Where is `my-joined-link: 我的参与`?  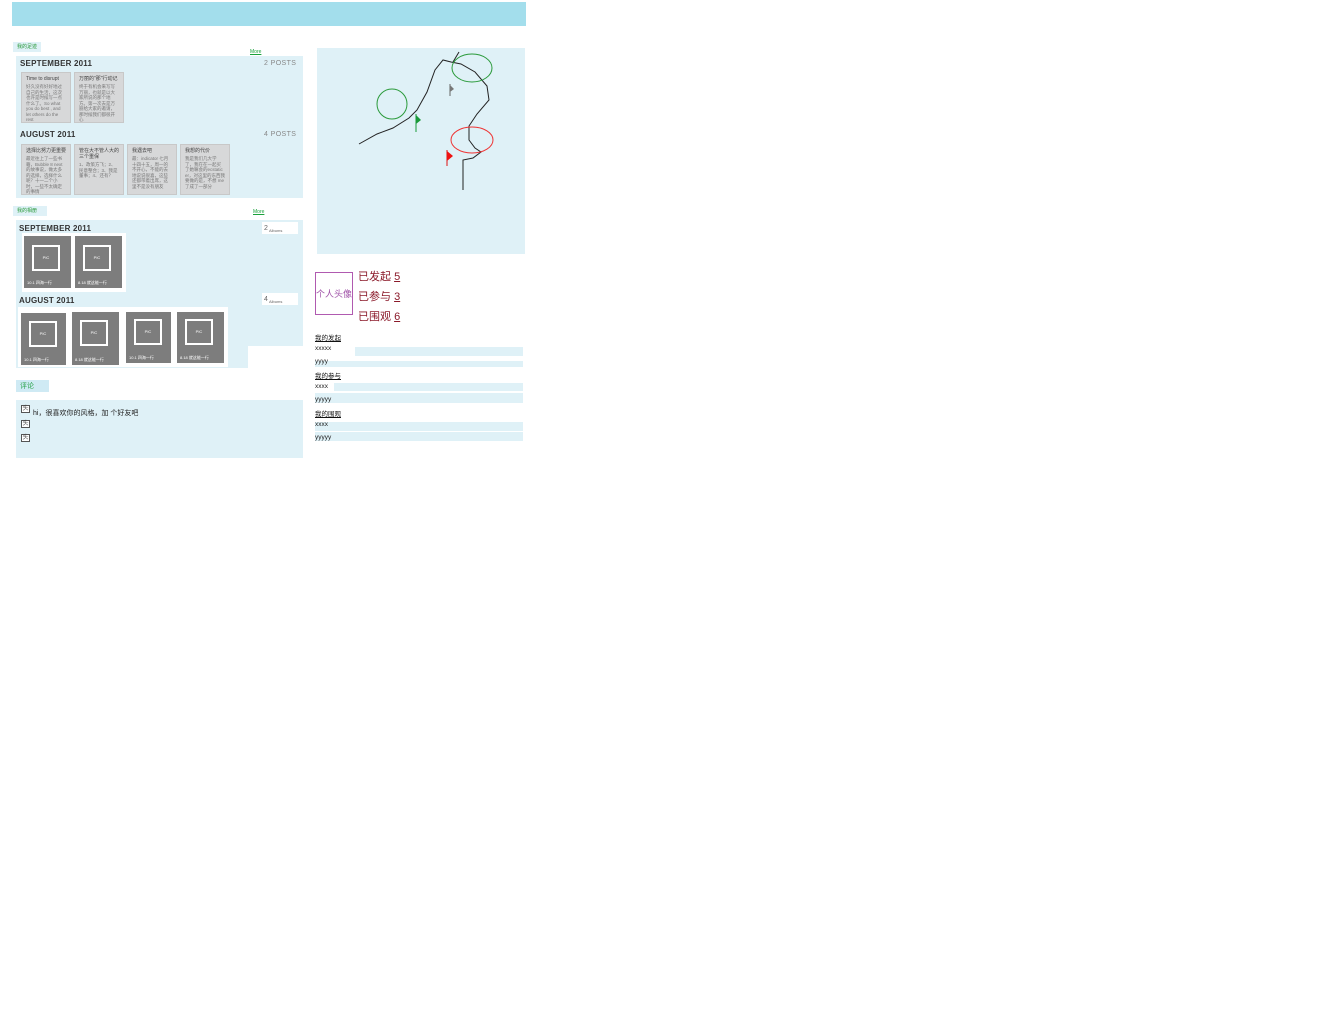 my-joined-link: 我的参与 is located at coordinates (328, 375).